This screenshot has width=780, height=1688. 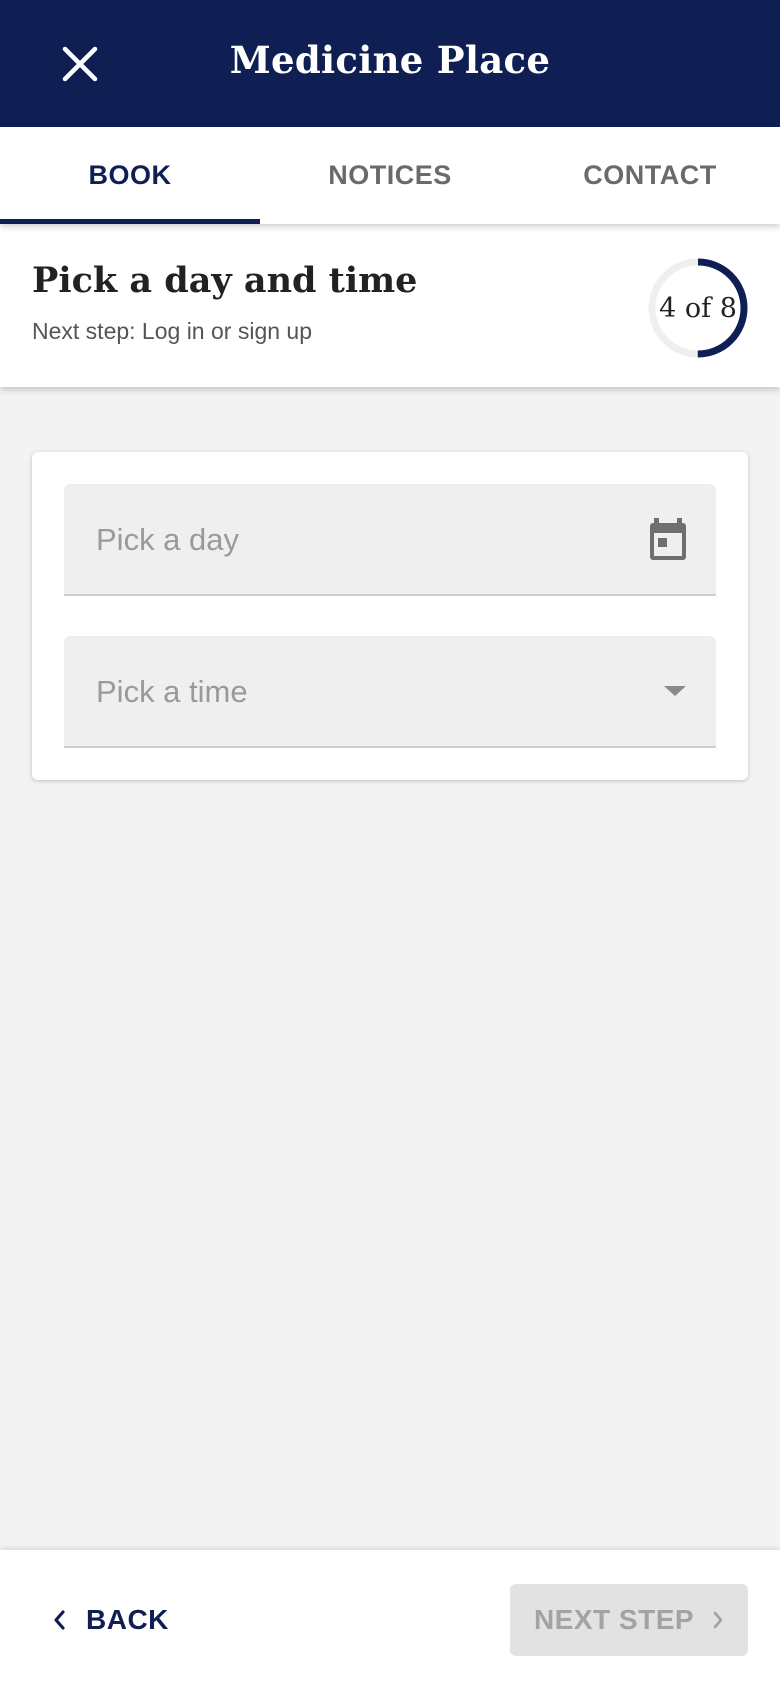 What do you see at coordinates (390, 540) in the screenshot?
I see `day-picker-field: Pick a day` at bounding box center [390, 540].